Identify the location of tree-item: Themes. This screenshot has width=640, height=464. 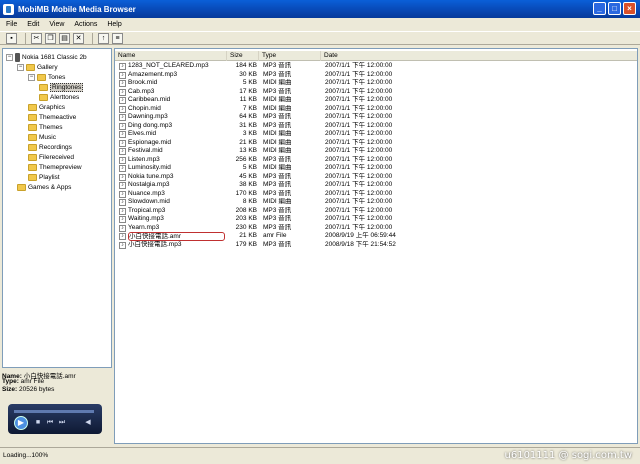
(45, 127).